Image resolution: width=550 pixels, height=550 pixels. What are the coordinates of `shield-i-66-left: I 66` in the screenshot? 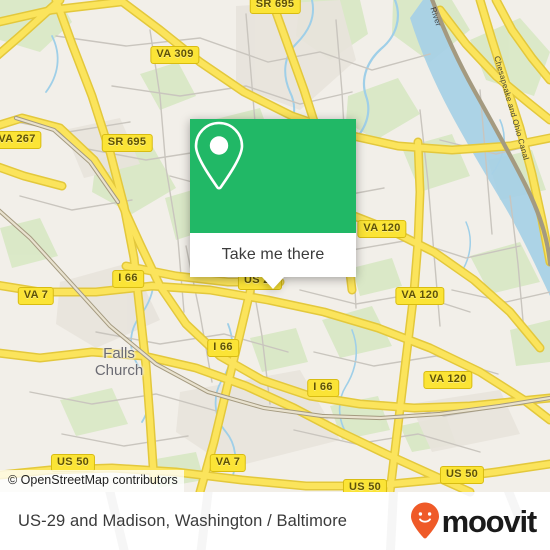 It's located at (128, 279).